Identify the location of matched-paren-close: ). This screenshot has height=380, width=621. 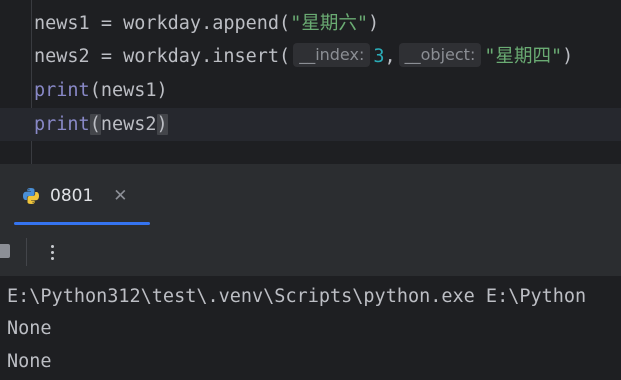
(162, 124).